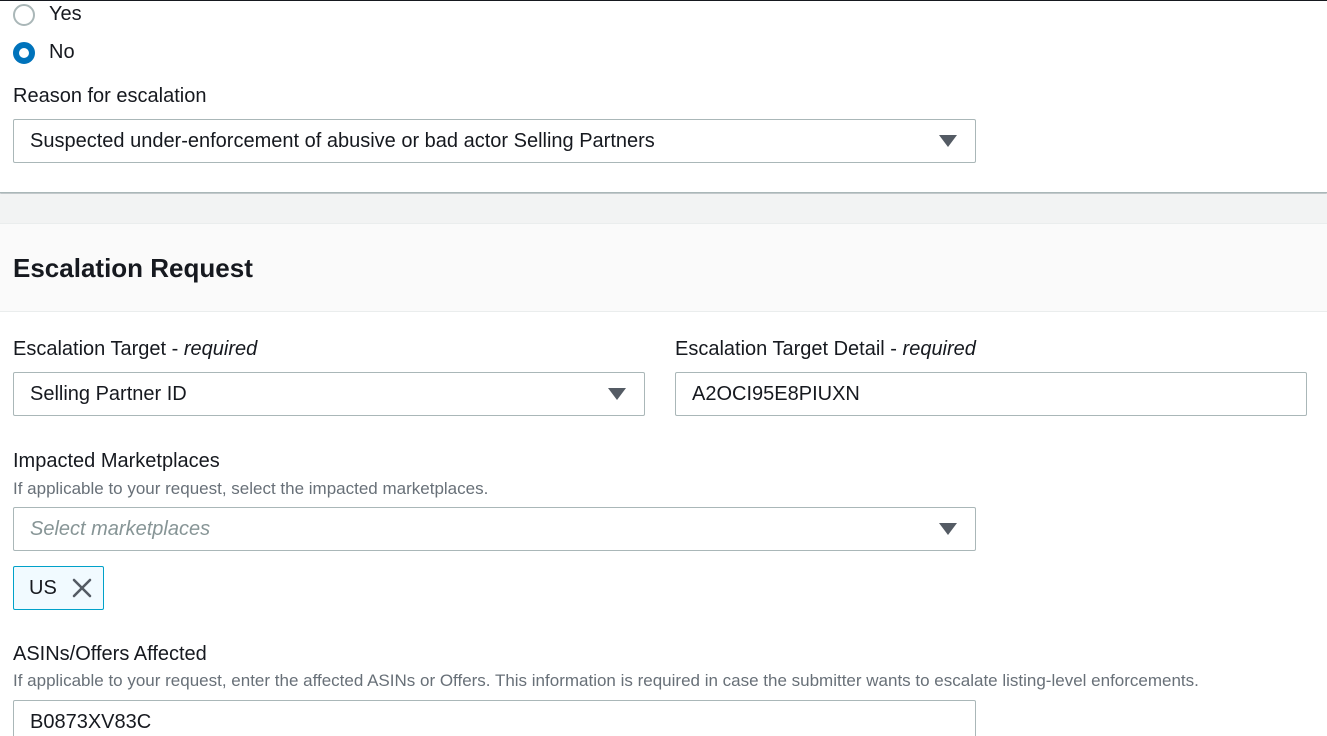  I want to click on marketplaces-placeholder: Select marketplaces, so click(120, 528).